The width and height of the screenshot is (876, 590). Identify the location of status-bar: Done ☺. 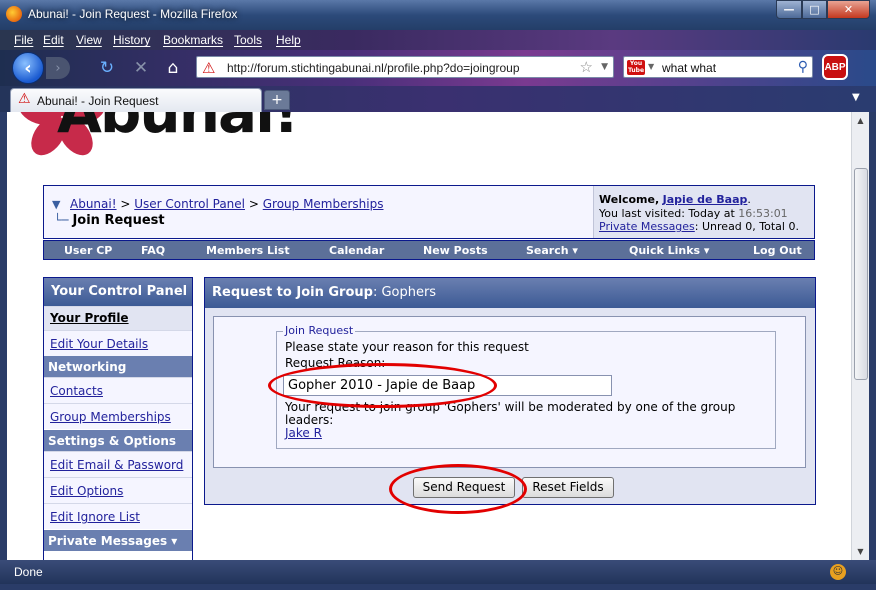
(438, 572).